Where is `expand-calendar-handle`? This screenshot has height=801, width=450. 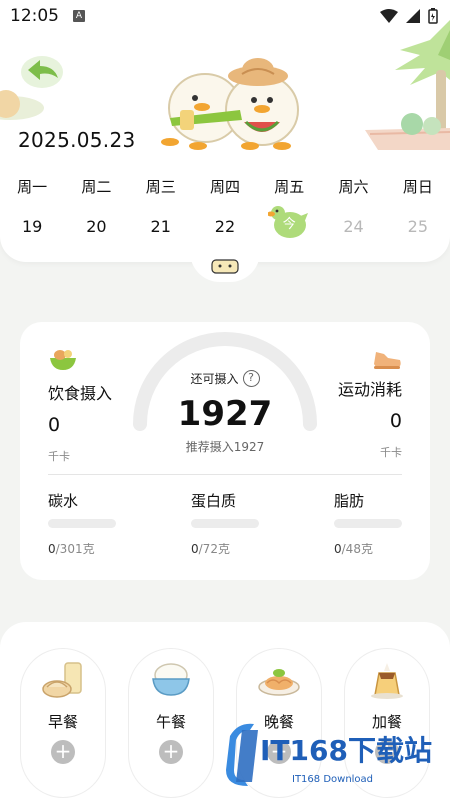 expand-calendar-handle is located at coordinates (225, 265).